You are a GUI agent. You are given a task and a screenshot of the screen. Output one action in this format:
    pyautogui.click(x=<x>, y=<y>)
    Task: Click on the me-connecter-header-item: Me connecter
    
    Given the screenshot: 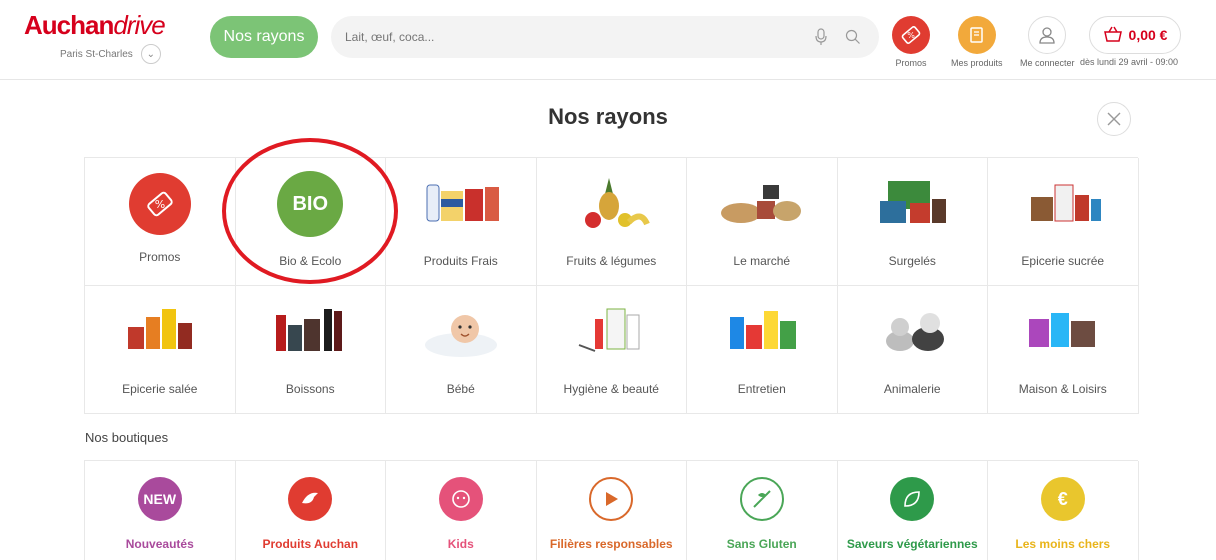 What is the action you would take?
    pyautogui.click(x=1047, y=42)
    